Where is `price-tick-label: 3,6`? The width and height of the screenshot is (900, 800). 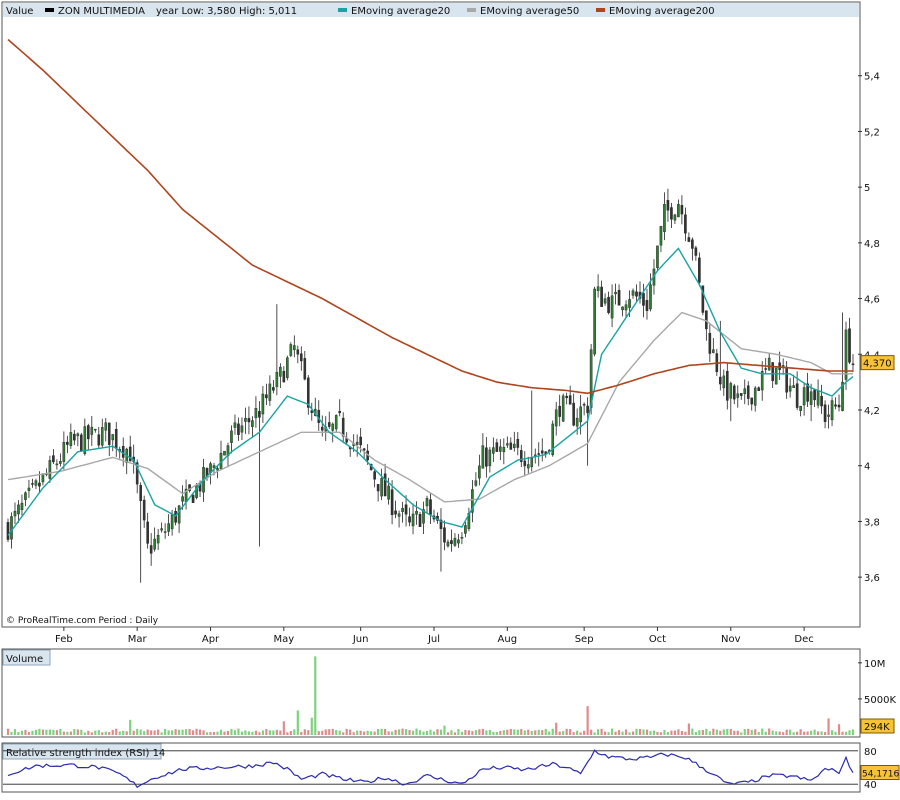
price-tick-label: 3,6 is located at coordinates (872, 578).